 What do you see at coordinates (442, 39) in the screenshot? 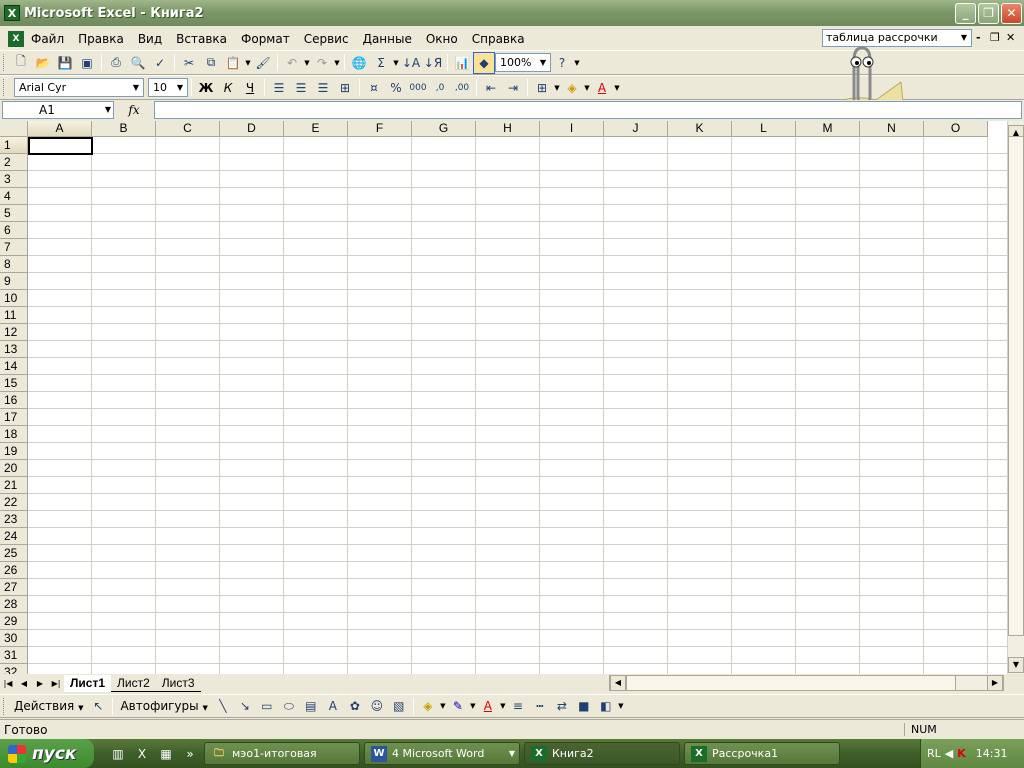
I see `menu-window: Окно` at bounding box center [442, 39].